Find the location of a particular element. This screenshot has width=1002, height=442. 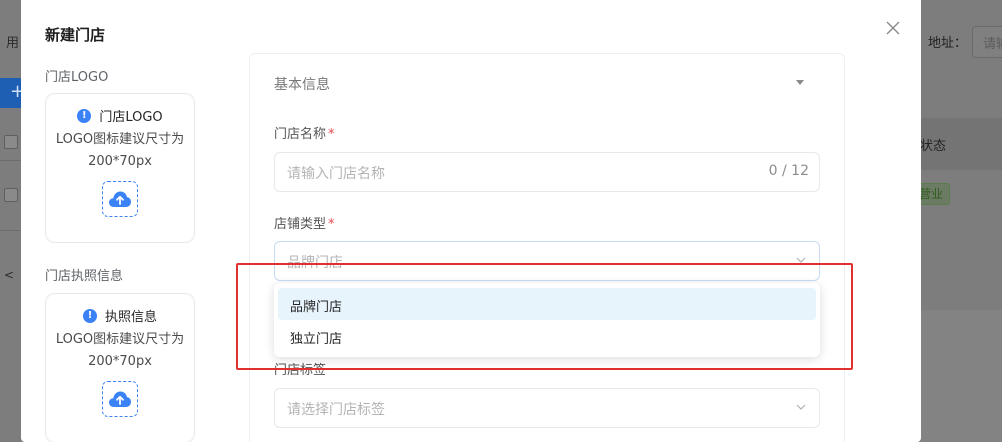

logo-upload-card: ! 门店LOGO LOGO图标建议尺寸为200*70px is located at coordinates (120, 168).